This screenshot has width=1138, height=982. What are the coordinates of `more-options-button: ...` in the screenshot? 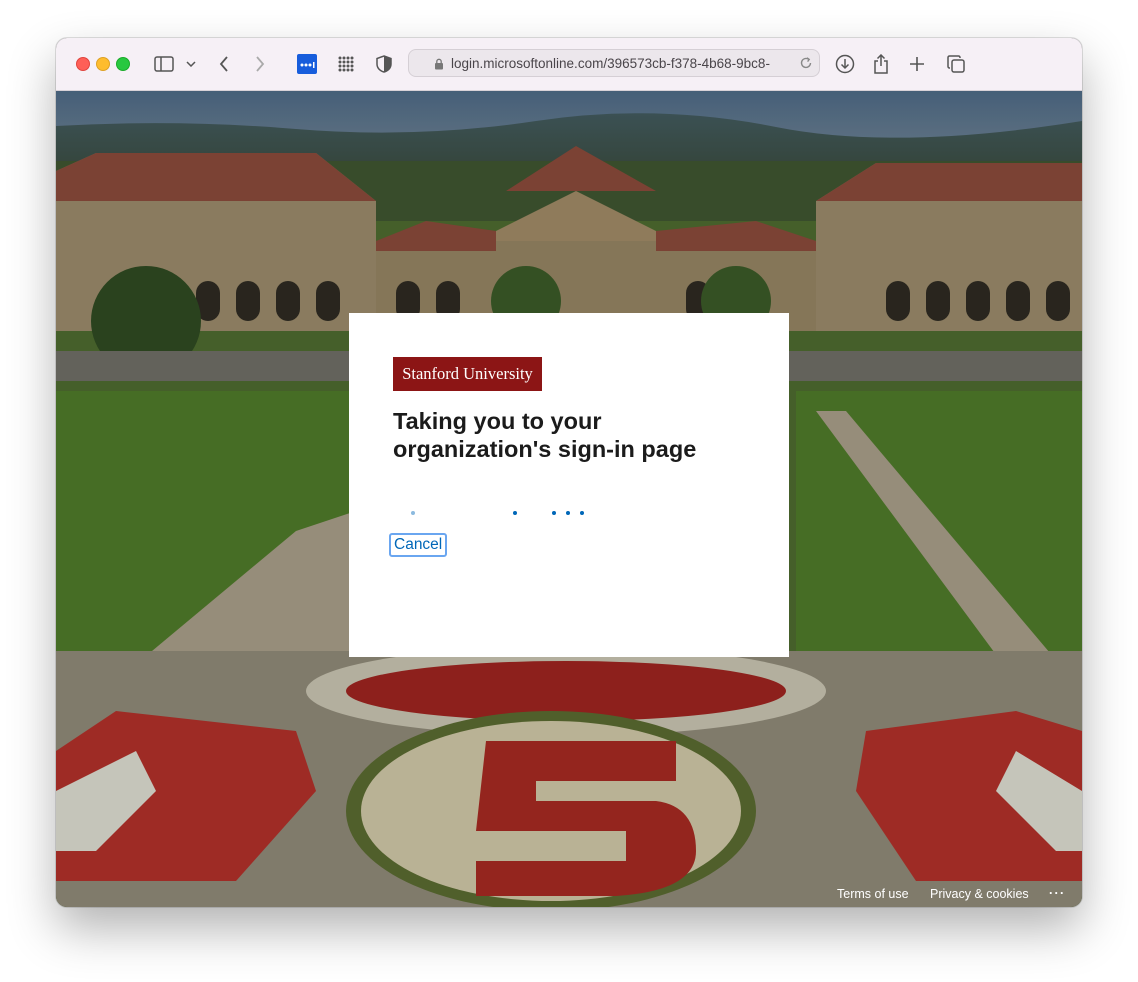 It's located at (1057, 890).